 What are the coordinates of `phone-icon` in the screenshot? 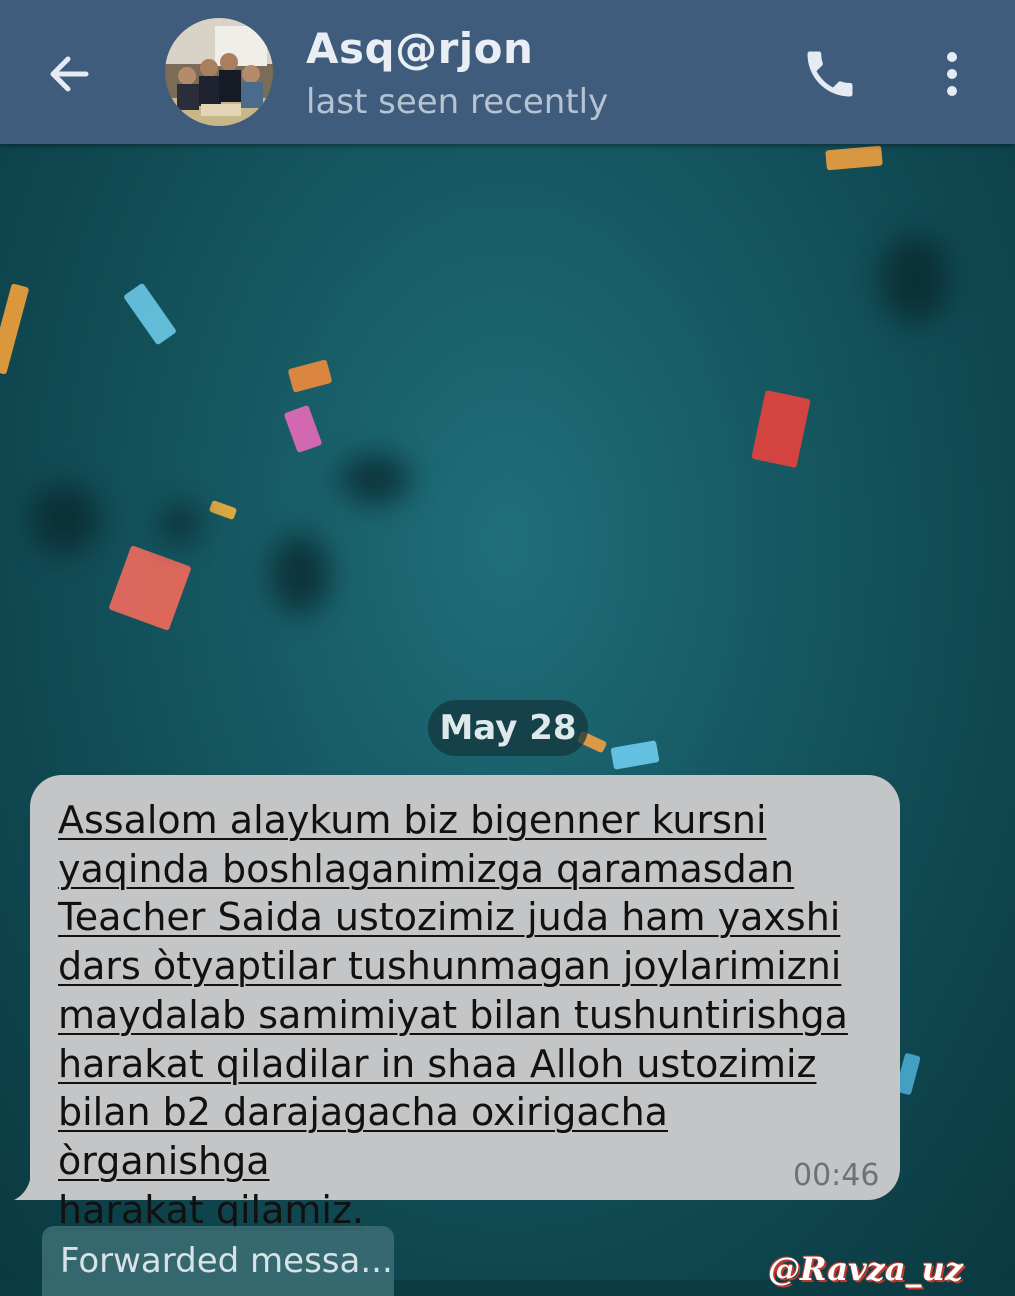 It's located at (830, 74).